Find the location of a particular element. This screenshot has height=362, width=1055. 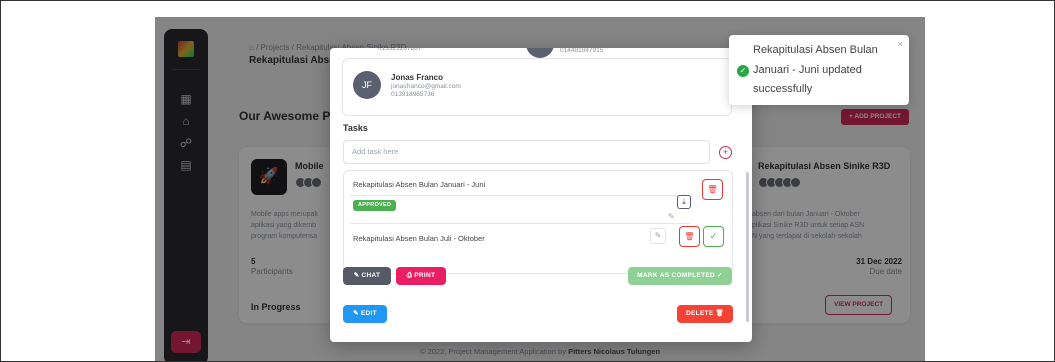

download-icon: ⤓ is located at coordinates (684, 201).